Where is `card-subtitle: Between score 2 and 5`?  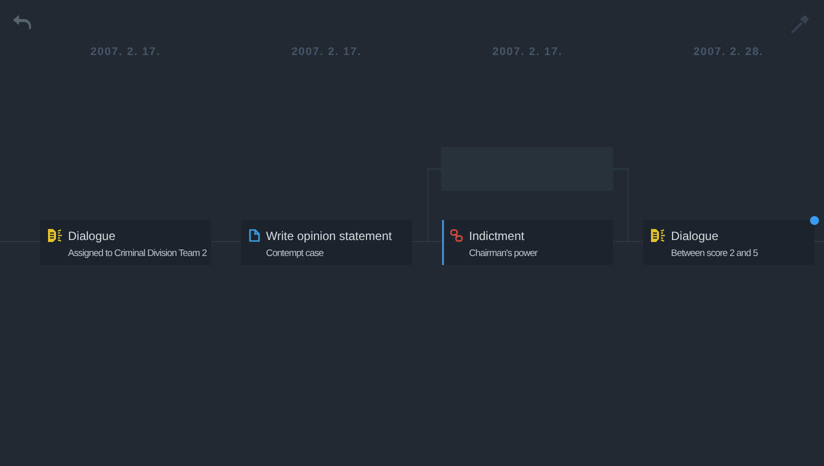 card-subtitle: Between score 2 and 5 is located at coordinates (714, 253).